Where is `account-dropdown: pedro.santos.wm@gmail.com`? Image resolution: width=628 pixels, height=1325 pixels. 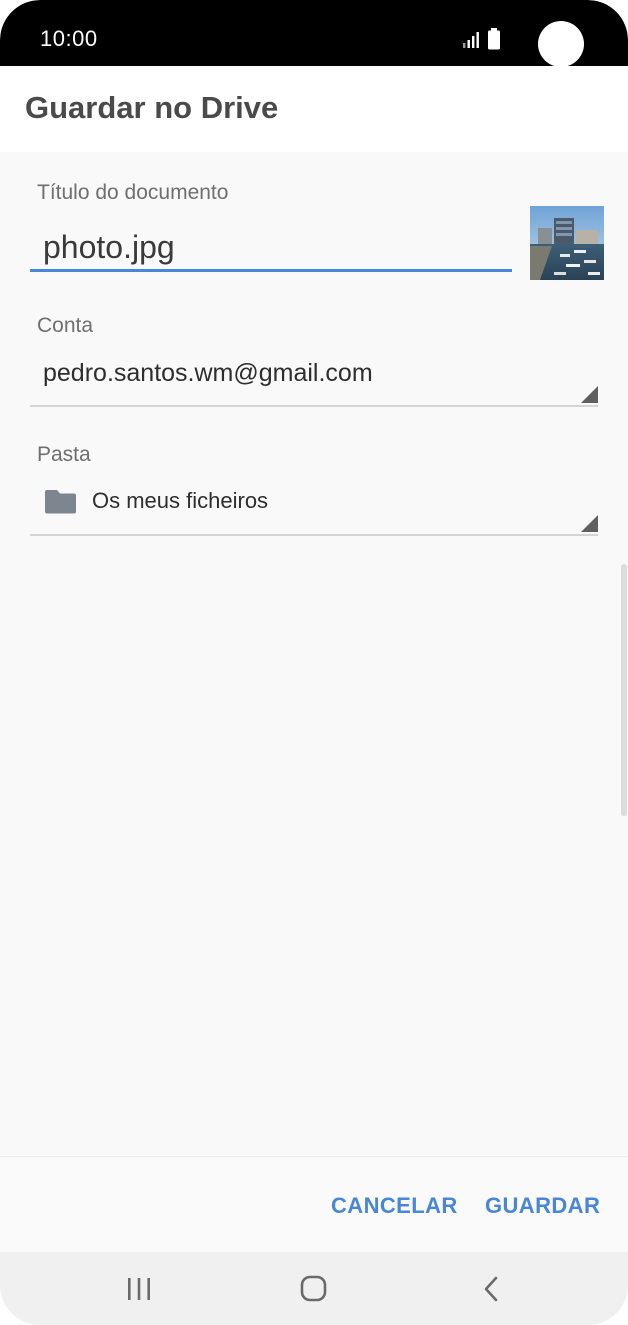
account-dropdown: pedro.santos.wm@gmail.com is located at coordinates (314, 378).